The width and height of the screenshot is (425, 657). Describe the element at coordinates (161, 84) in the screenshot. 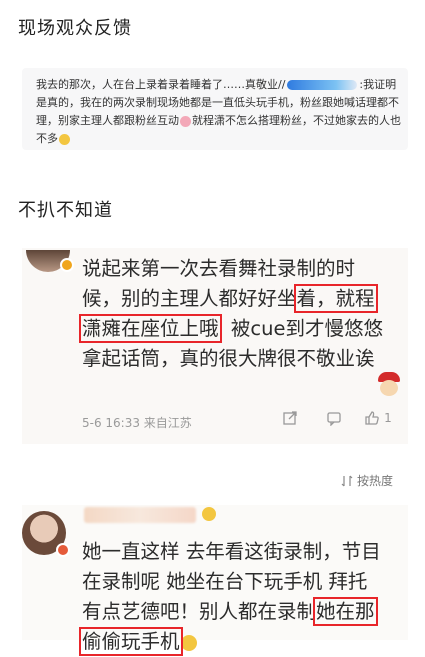

I see `quote-text-part-1: 我去的那次，人在台上录着录着睡着了……真敬业//` at that location.